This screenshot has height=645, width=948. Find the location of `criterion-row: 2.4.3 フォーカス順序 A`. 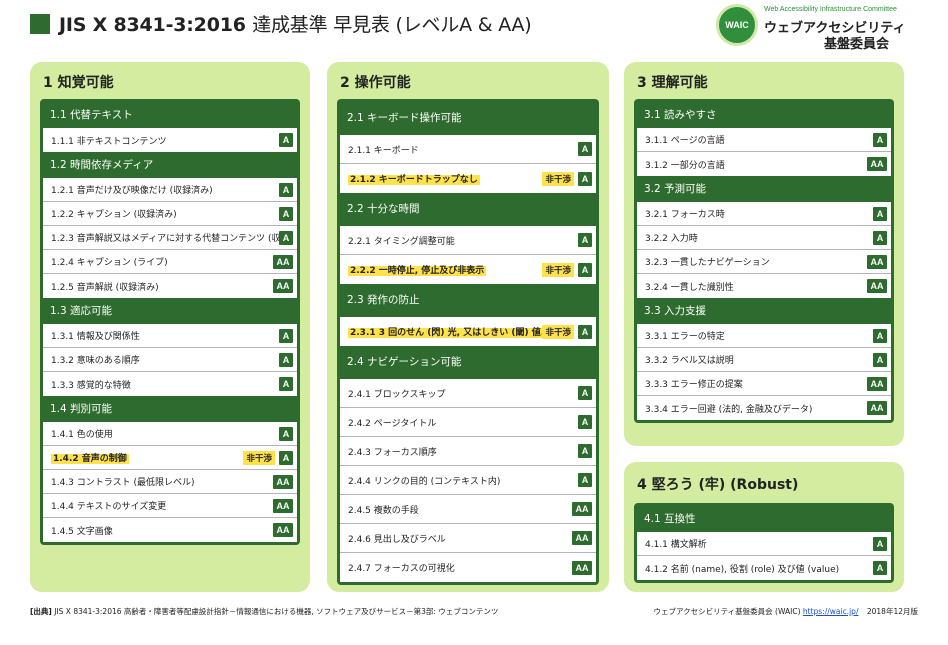

criterion-row: 2.4.3 フォーカス順序 A is located at coordinates (468, 451).